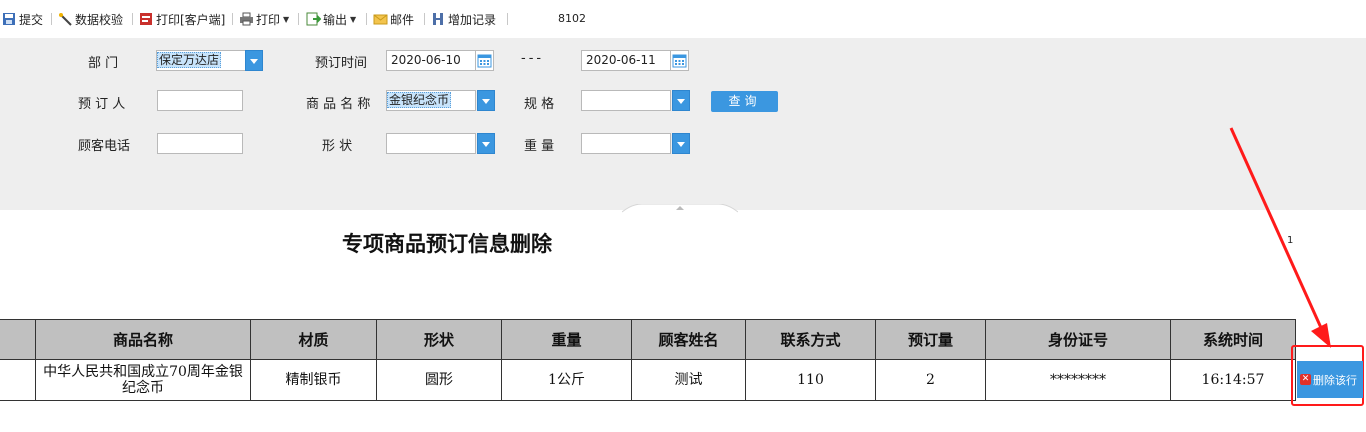 The width and height of the screenshot is (1366, 432). What do you see at coordinates (104, 146) in the screenshot?
I see `phone-label: 顾客电话` at bounding box center [104, 146].